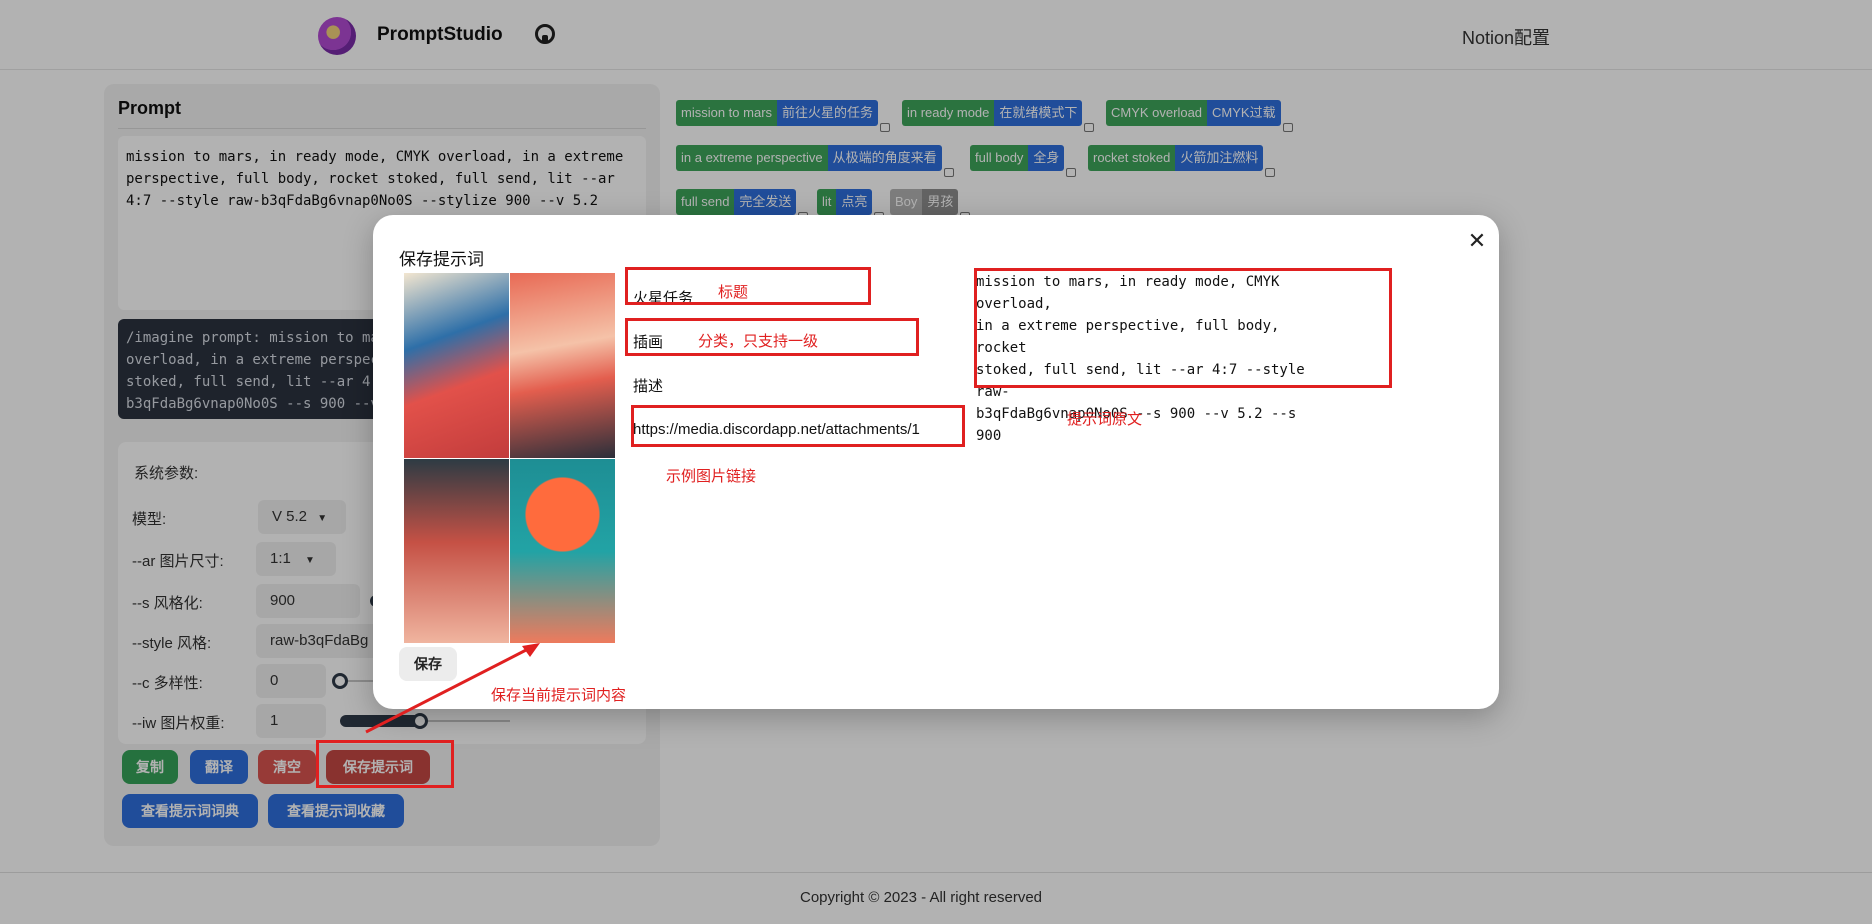 The image size is (1872, 924). I want to click on annotation-image-link: 示例图片链接, so click(711, 476).